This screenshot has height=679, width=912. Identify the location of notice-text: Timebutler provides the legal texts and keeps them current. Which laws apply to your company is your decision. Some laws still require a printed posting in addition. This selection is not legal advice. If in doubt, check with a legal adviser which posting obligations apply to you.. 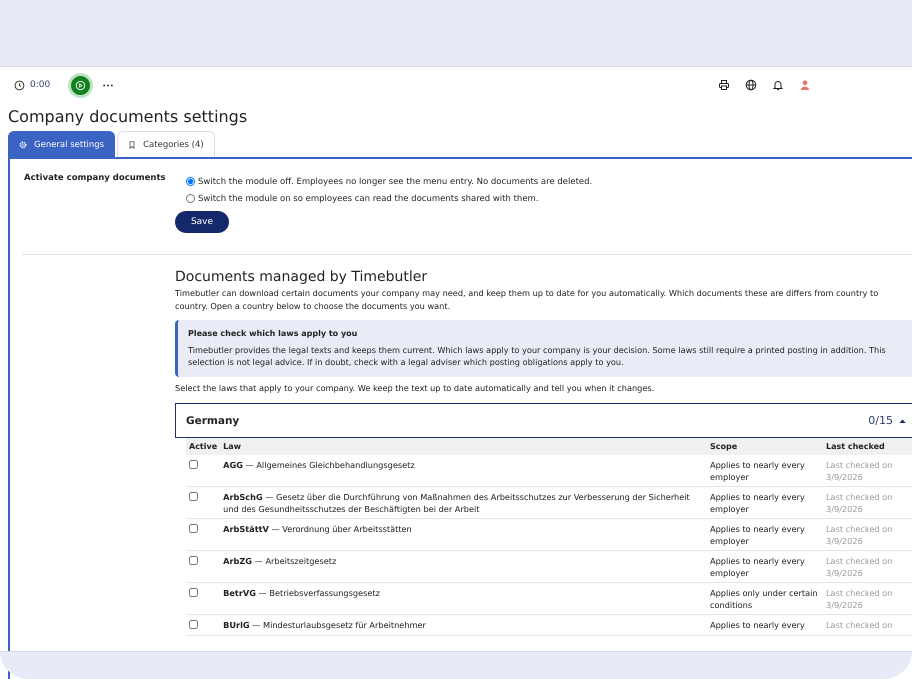
(537, 356).